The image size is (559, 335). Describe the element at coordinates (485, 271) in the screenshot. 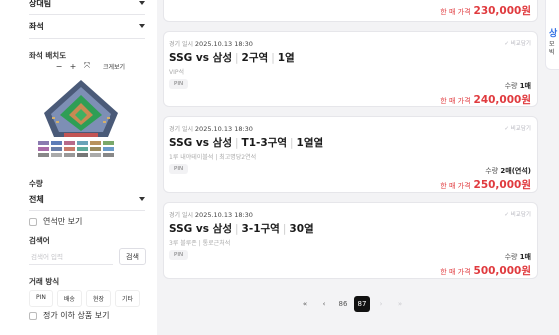

I see `listing-price: 한 매 가격 500,000원` at that location.